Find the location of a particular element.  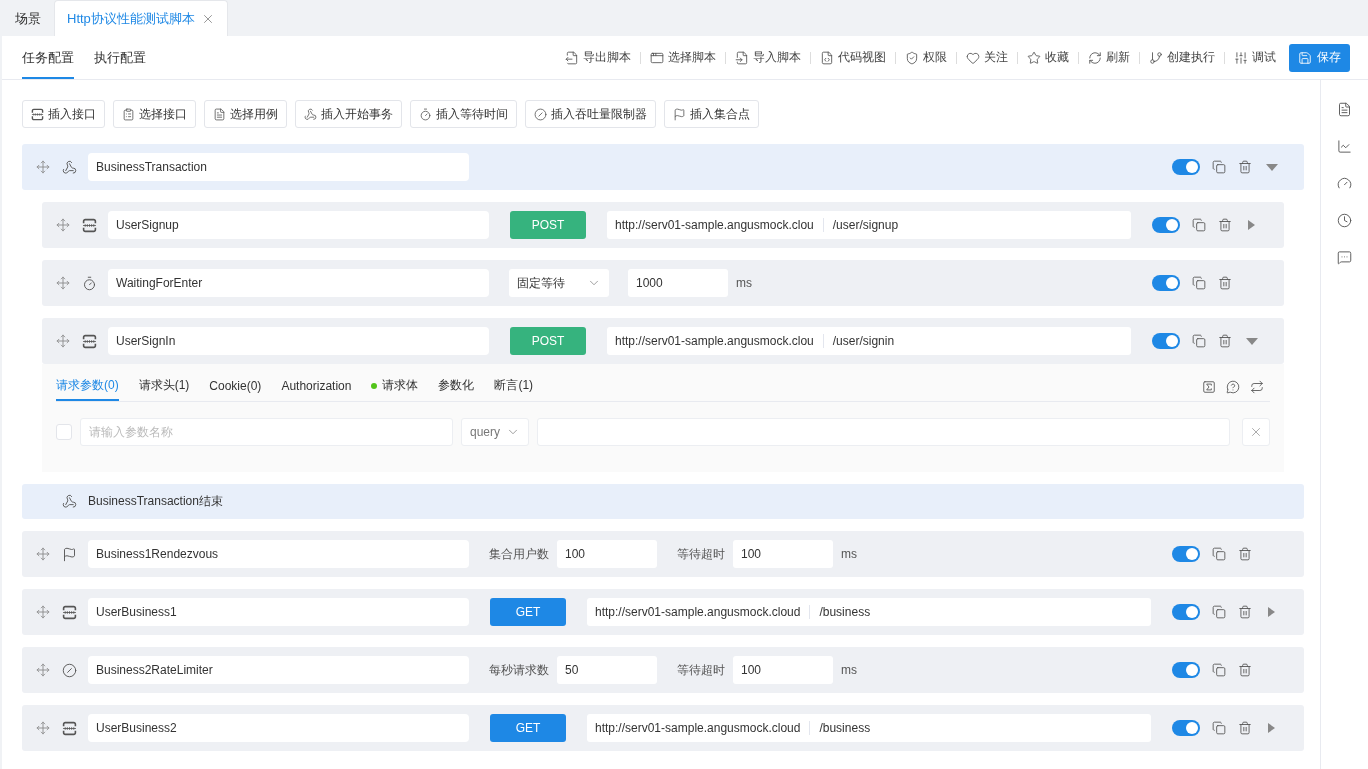

gauge-icon is located at coordinates (1344, 183).